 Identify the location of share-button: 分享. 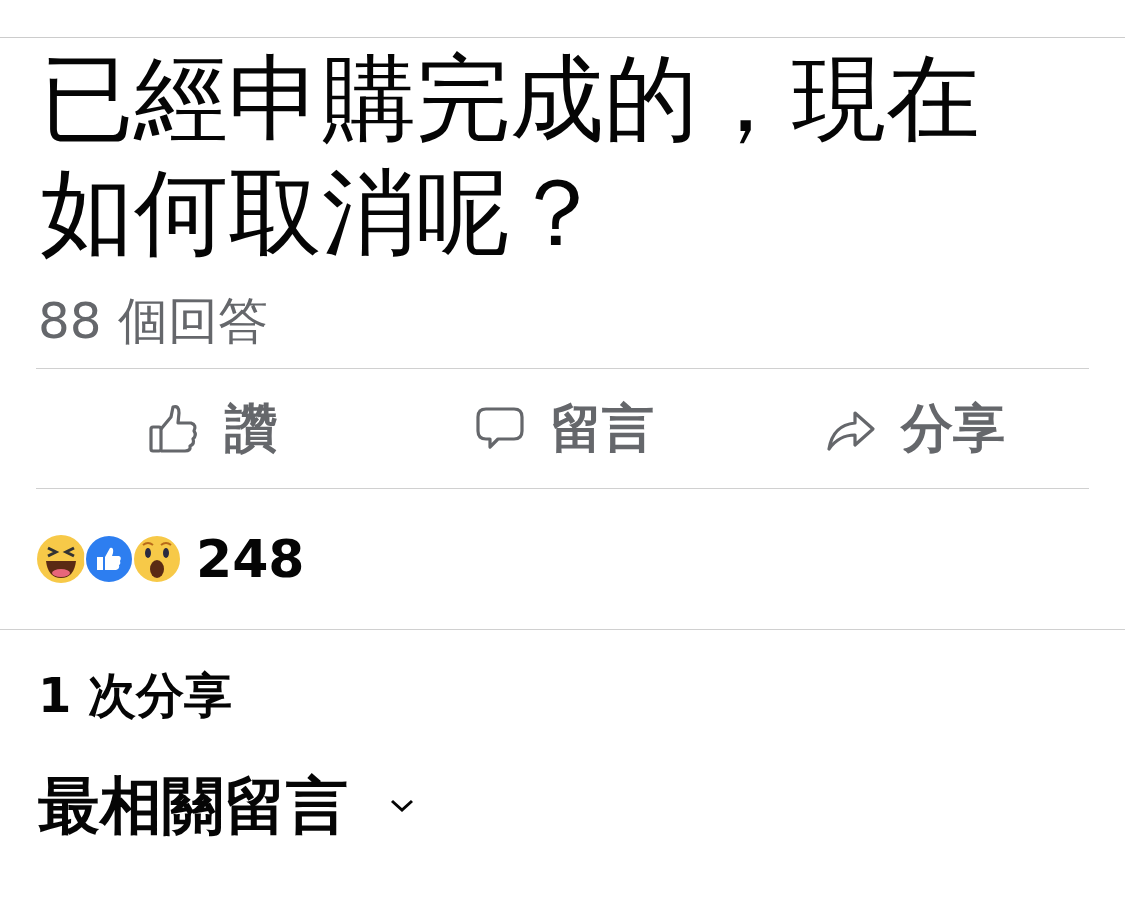
(913, 428).